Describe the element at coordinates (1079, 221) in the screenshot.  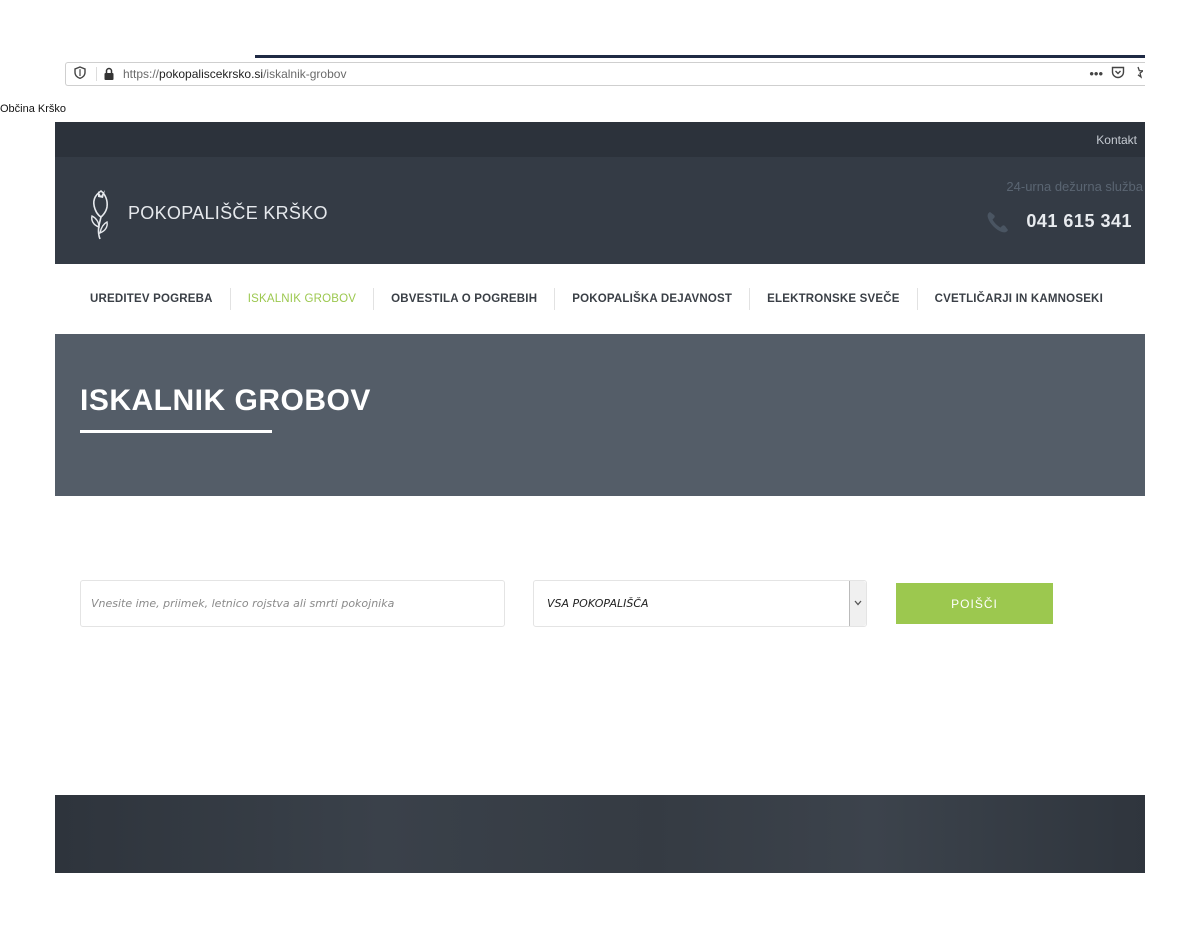
I see `phone-number: 041 615 341` at that location.